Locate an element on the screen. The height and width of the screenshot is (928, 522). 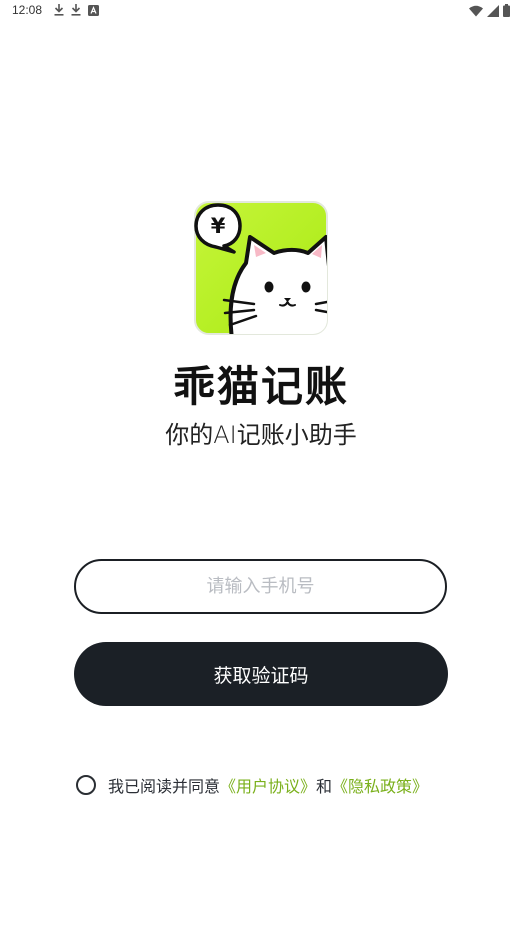
status-bar: 12:08 is located at coordinates (261, 11).